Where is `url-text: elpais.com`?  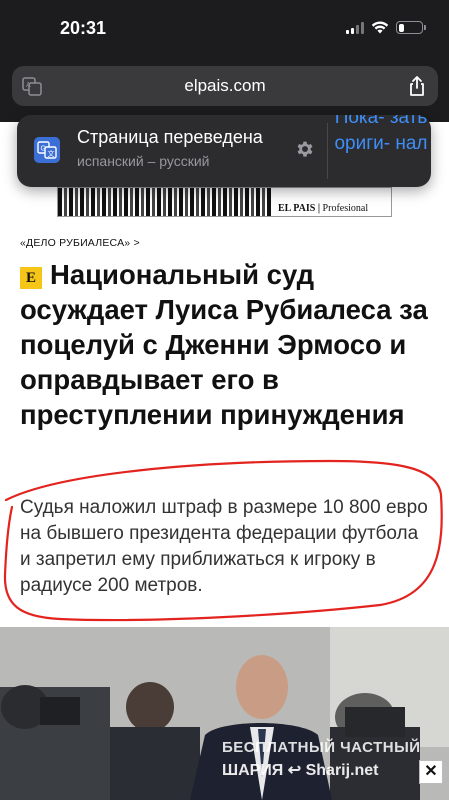 url-text: elpais.com is located at coordinates (225, 86).